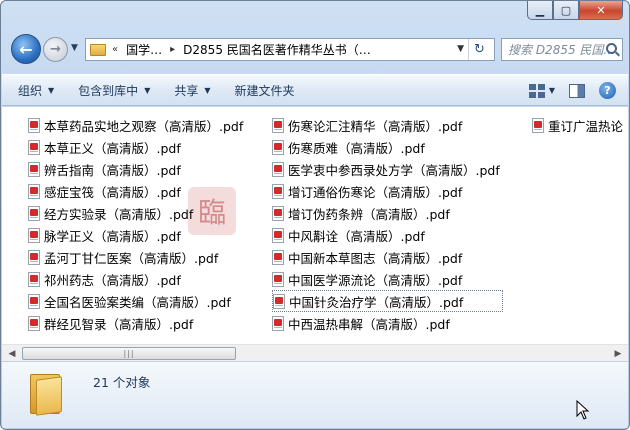 This screenshot has width=630, height=430. I want to click on file-item: 中国新本草图志（高清版）.pdf, so click(387, 257).